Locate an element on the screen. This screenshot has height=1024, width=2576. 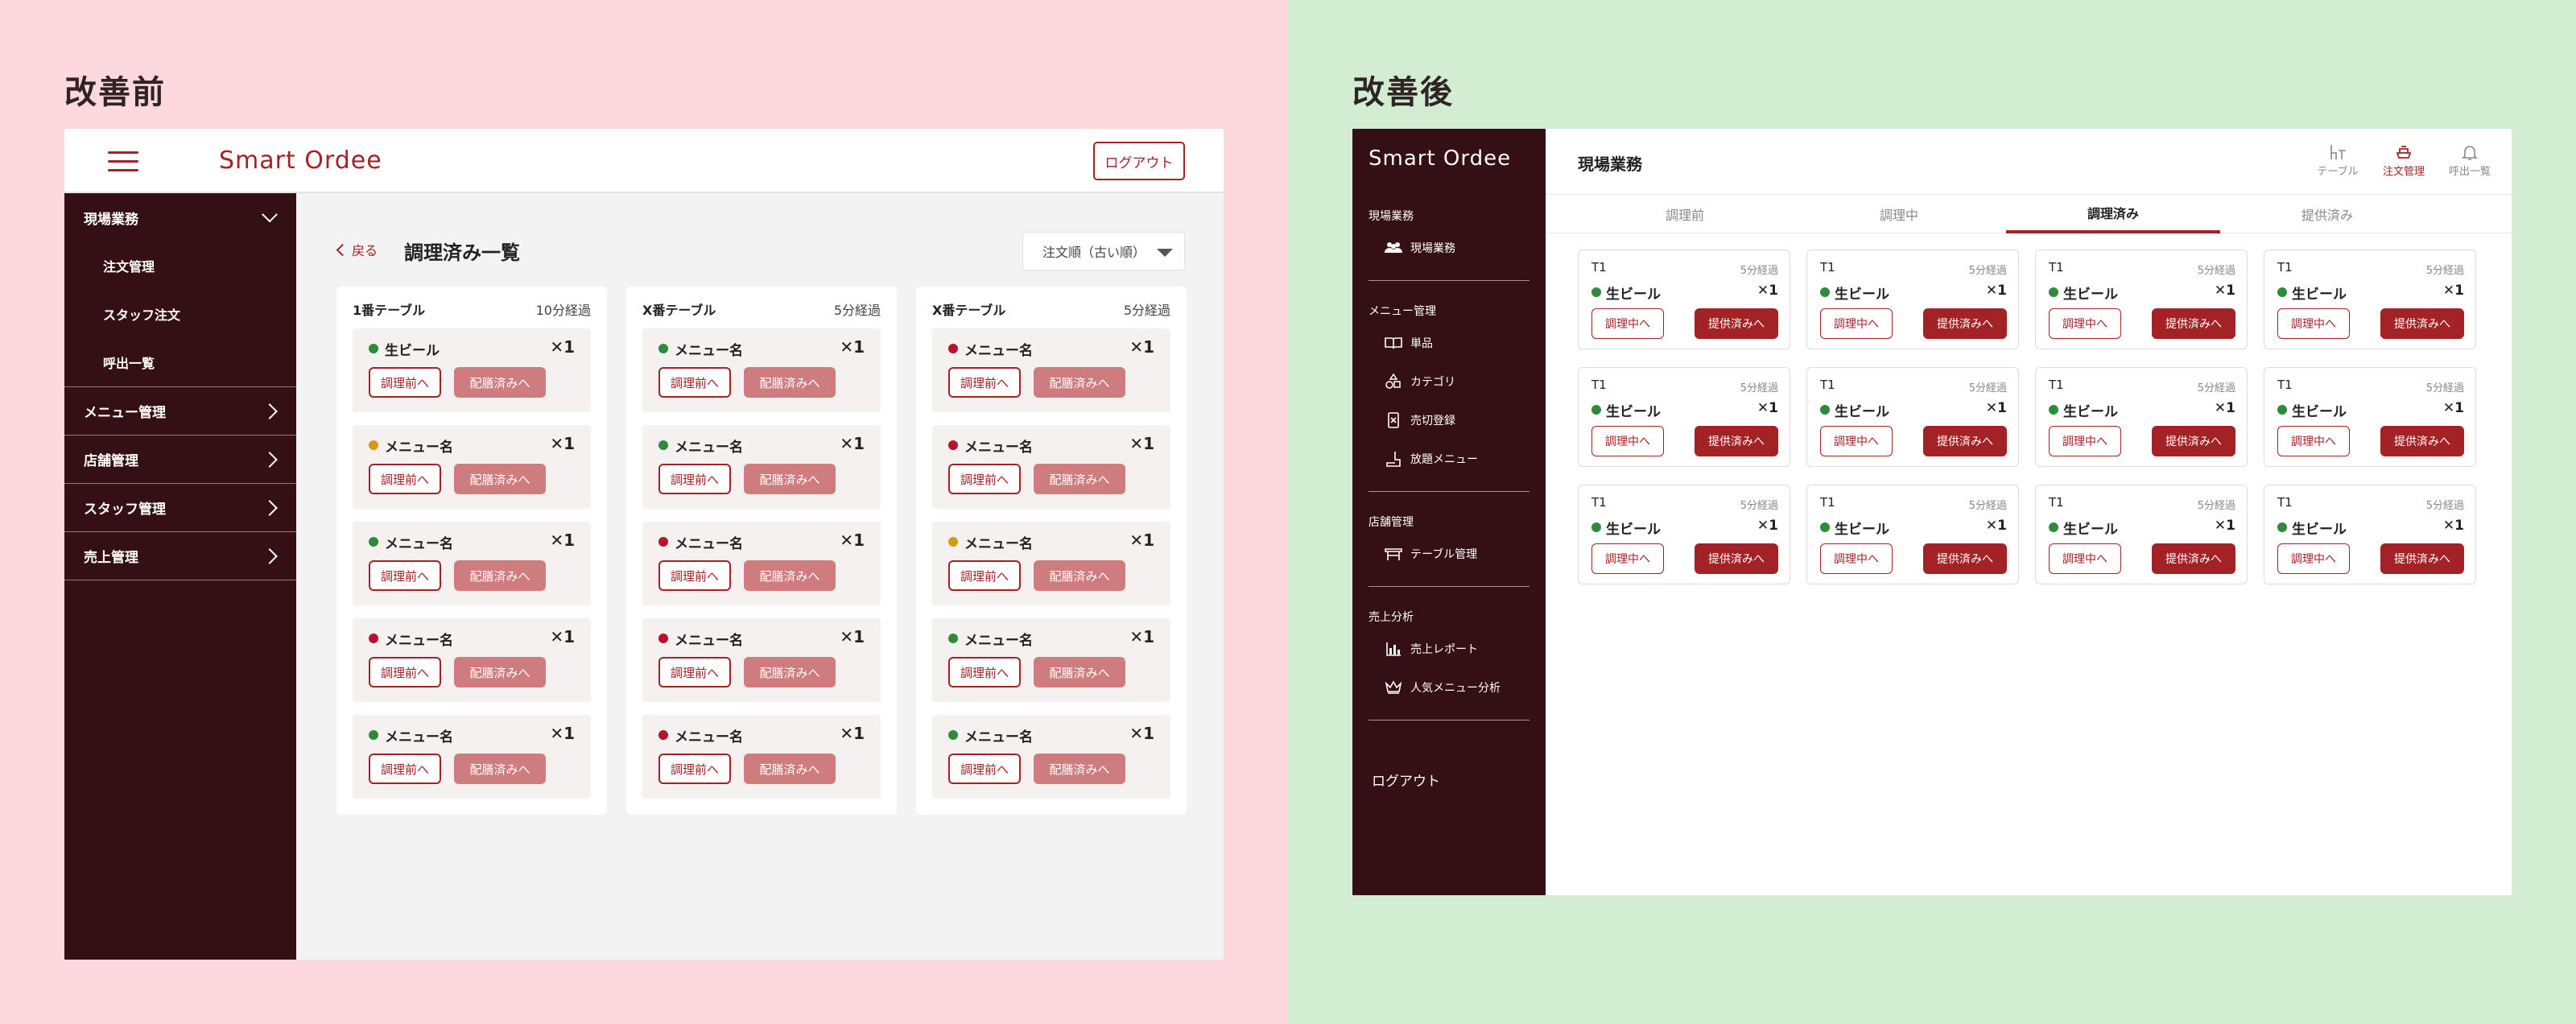
order-item: 生ビール ✕1 調理前へ 配膳済みへ is located at coordinates (472, 370).